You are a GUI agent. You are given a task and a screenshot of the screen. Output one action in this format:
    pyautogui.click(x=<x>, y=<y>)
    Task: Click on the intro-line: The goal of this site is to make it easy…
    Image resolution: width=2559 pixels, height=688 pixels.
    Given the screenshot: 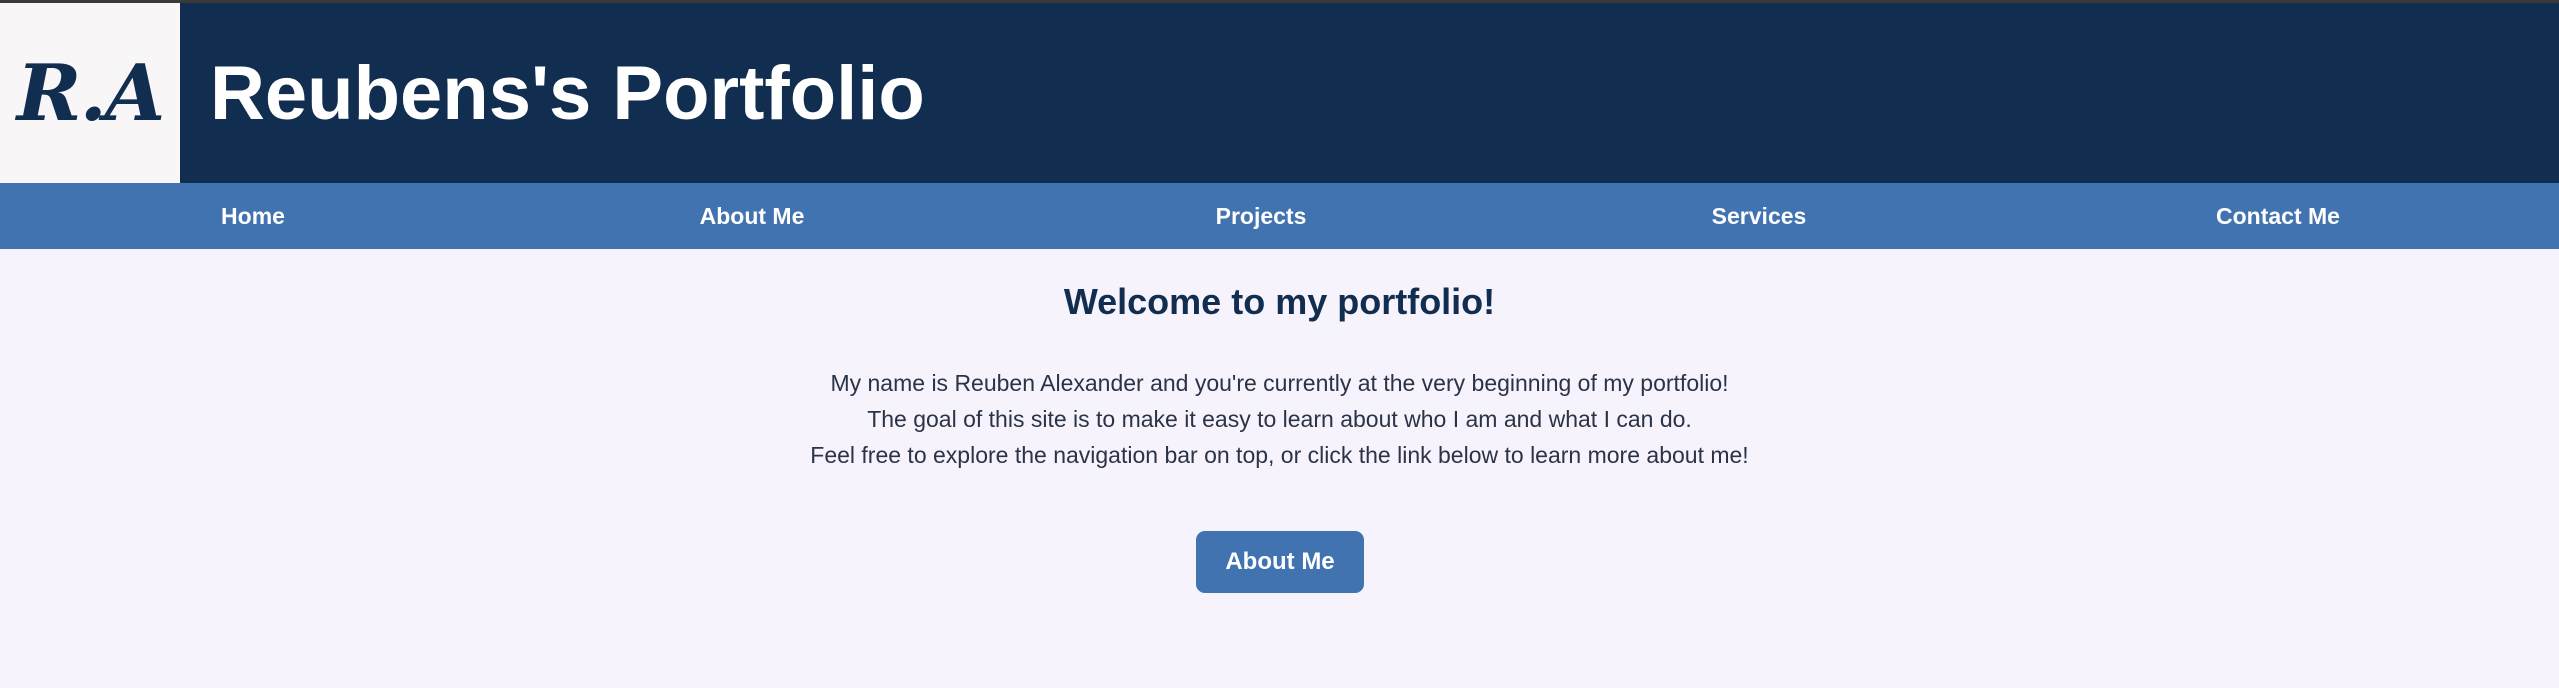 What is the action you would take?
    pyautogui.click(x=1279, y=419)
    